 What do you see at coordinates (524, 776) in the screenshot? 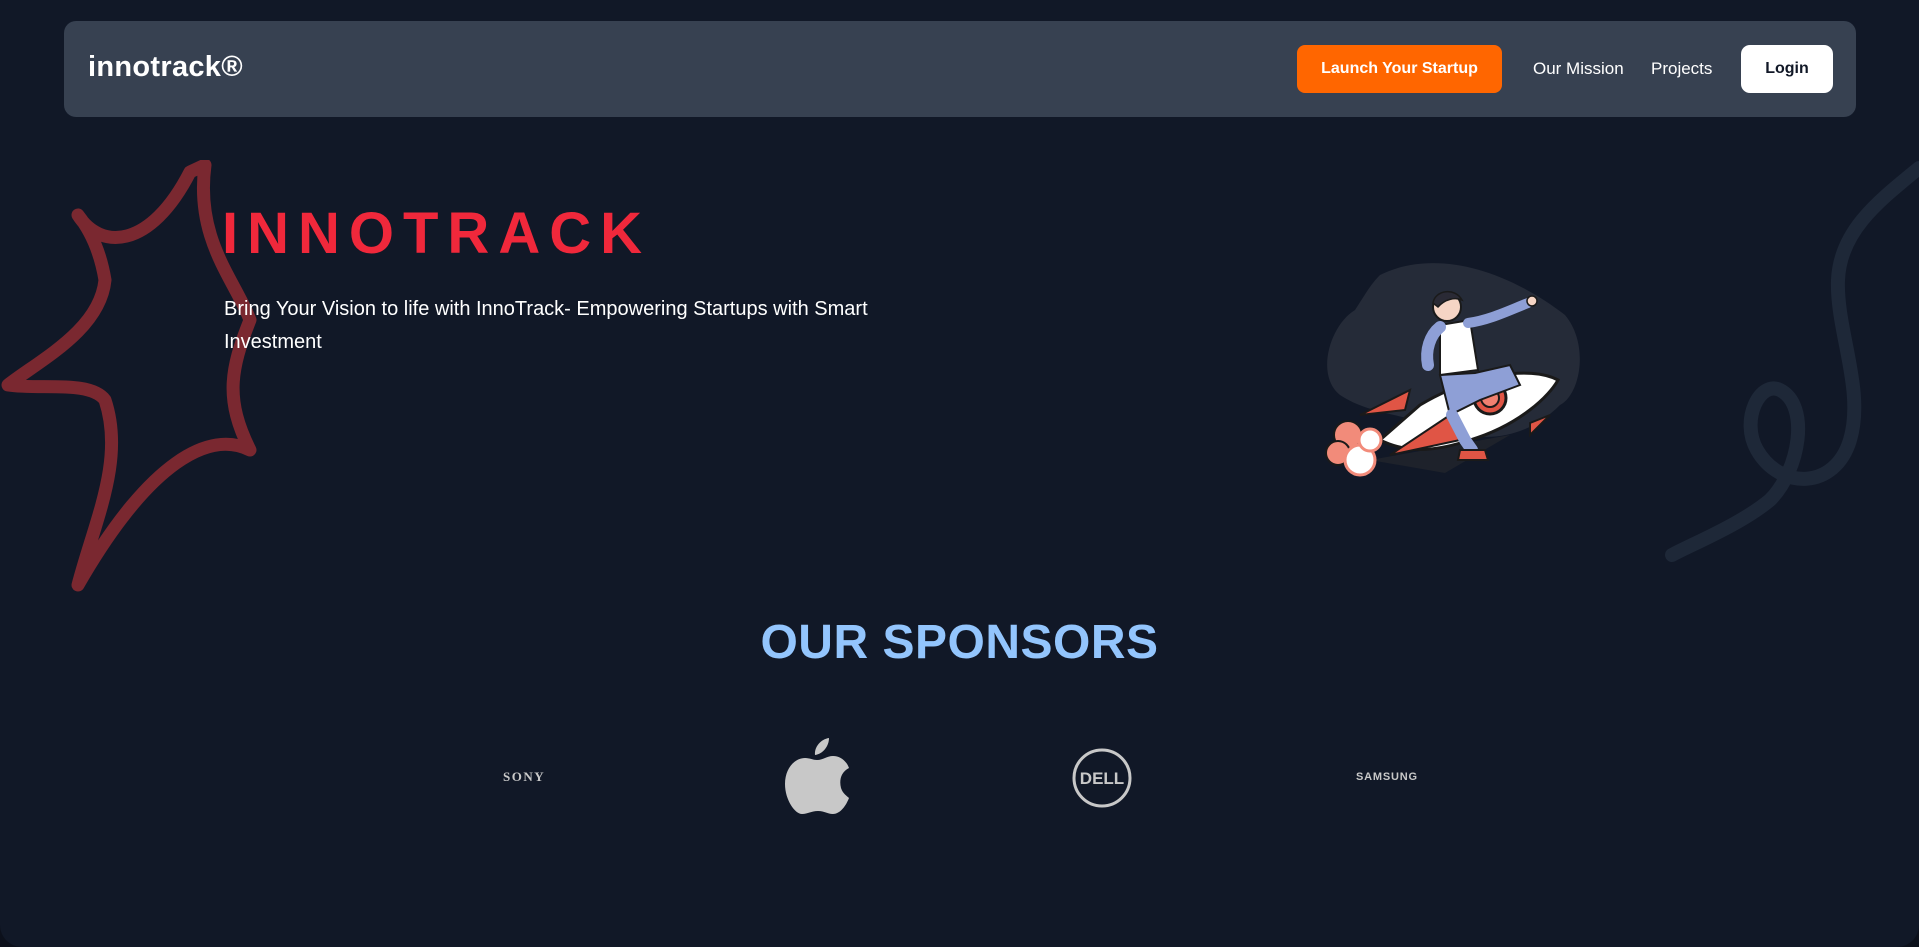
I see `sony-logo: SONY` at bounding box center [524, 776].